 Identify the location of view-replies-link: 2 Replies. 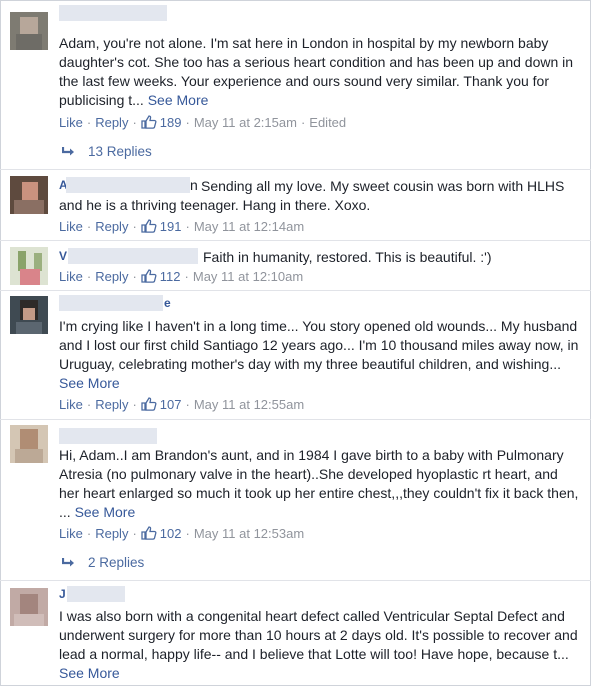
(103, 563).